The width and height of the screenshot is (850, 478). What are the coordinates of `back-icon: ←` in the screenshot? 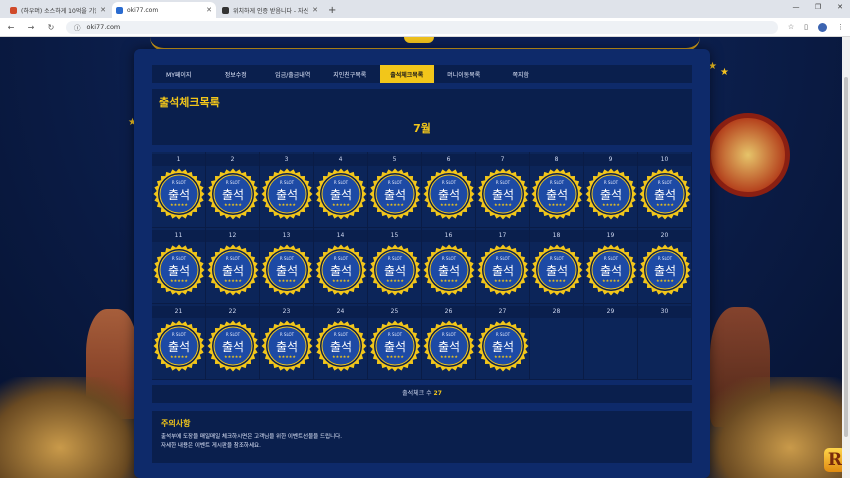 It's located at (11, 27).